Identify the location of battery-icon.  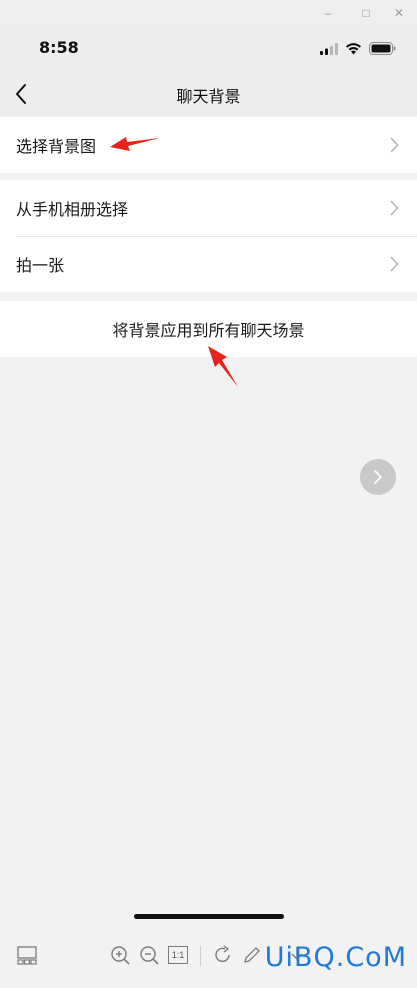
(382, 48).